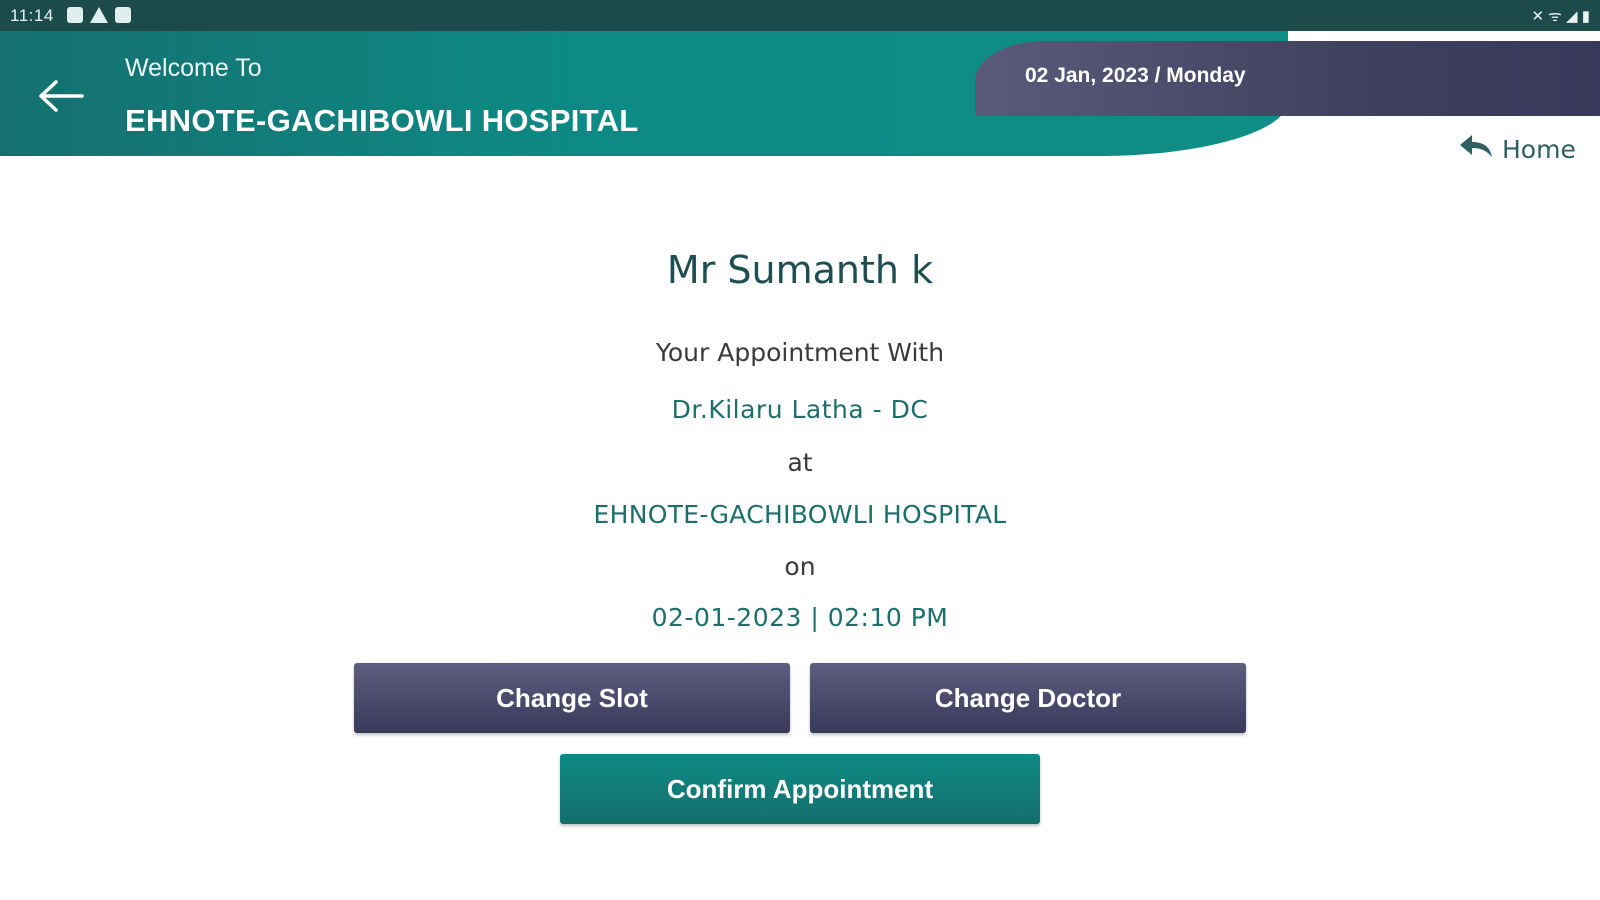  I want to click on change-doctor-button: Change Doctor, so click(1028, 698).